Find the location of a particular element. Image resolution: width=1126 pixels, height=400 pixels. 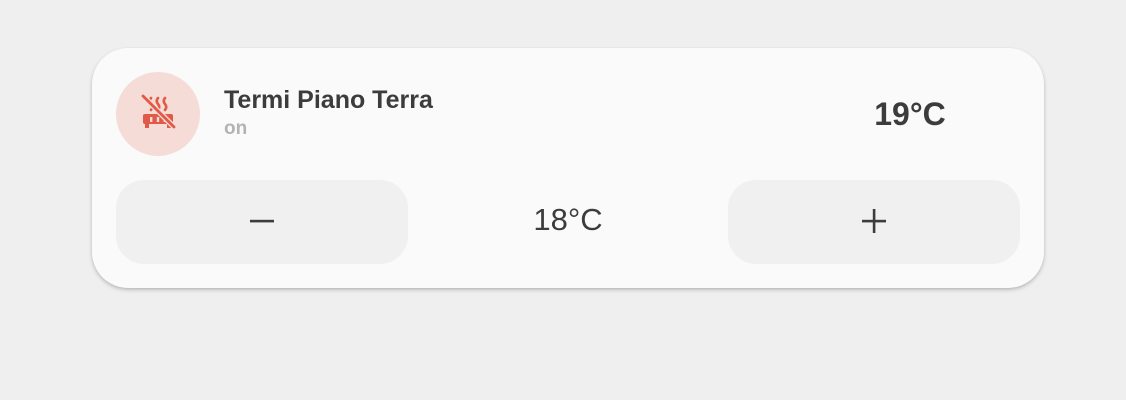

plus-icon is located at coordinates (874, 222).